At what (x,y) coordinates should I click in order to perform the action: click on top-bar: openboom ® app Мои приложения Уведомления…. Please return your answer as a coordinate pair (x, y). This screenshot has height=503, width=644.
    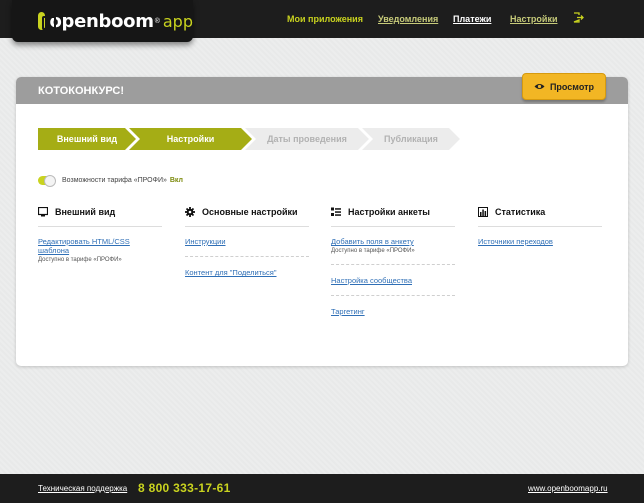
    Looking at the image, I should click on (322, 21).